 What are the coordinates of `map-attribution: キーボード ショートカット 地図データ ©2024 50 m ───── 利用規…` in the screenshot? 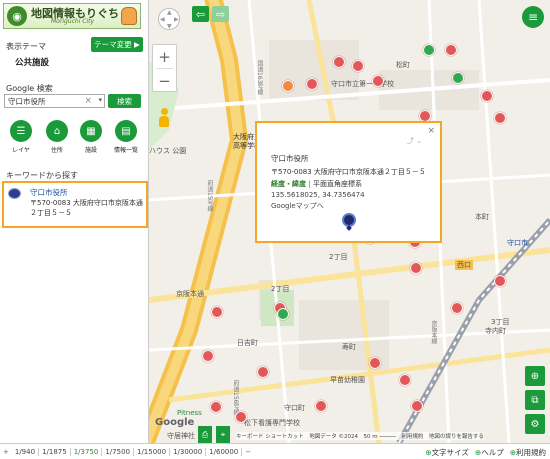 It's located at (360, 436).